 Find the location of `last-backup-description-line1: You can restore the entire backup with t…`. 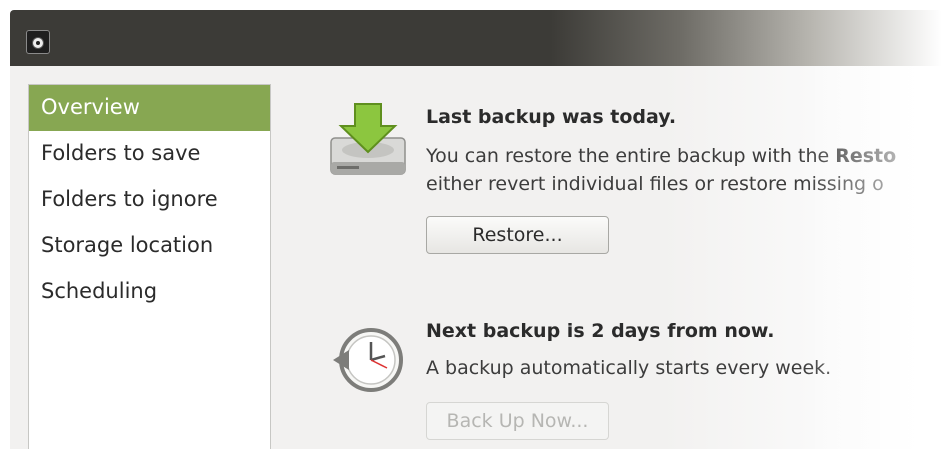

last-backup-description-line1: You can restore the entire backup with t… is located at coordinates (661, 156).